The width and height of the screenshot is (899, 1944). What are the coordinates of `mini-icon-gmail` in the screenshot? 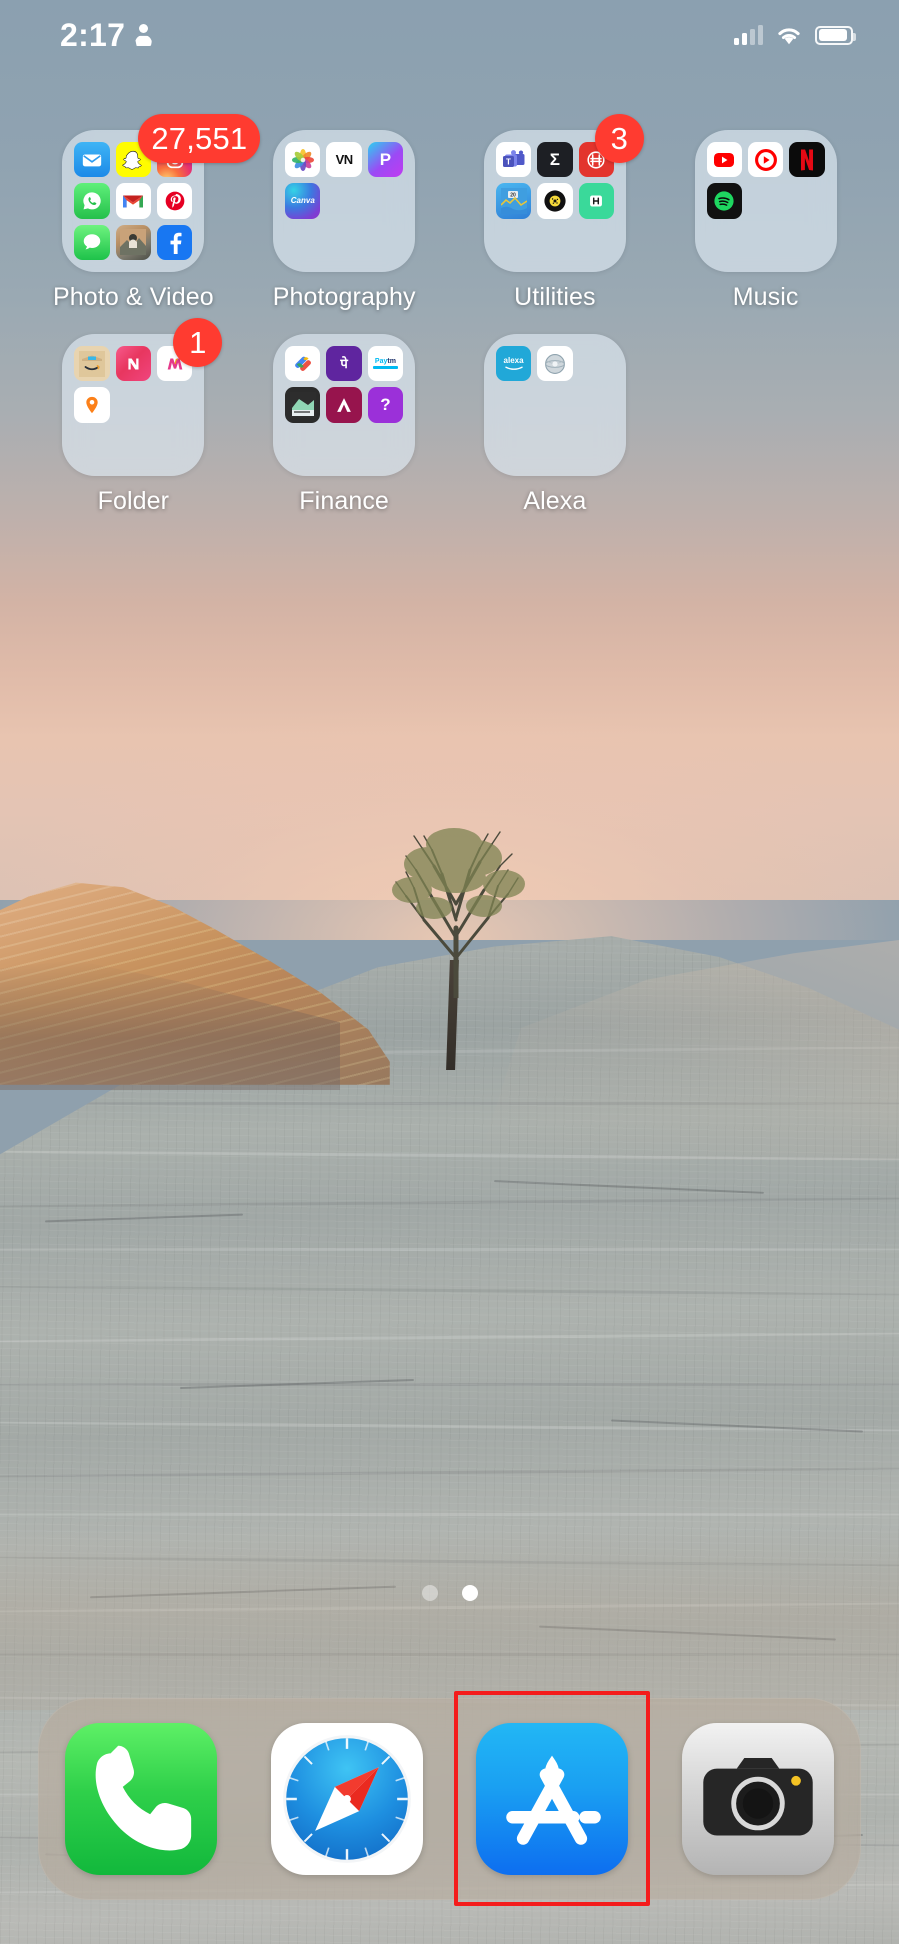 It's located at (133, 201).